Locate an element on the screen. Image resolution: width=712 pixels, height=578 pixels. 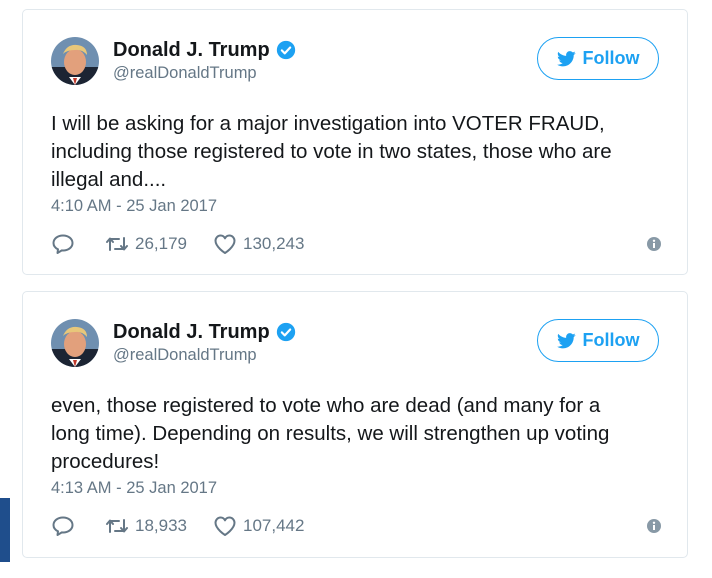
like-button: 107,442 is located at coordinates (258, 526).